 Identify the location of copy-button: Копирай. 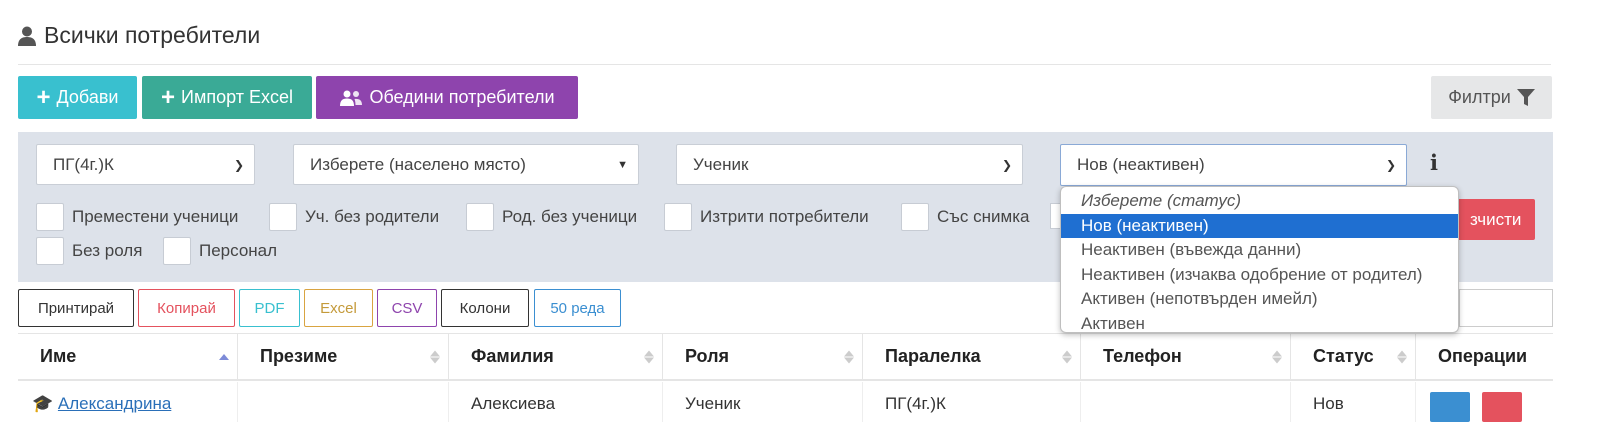
(186, 308).